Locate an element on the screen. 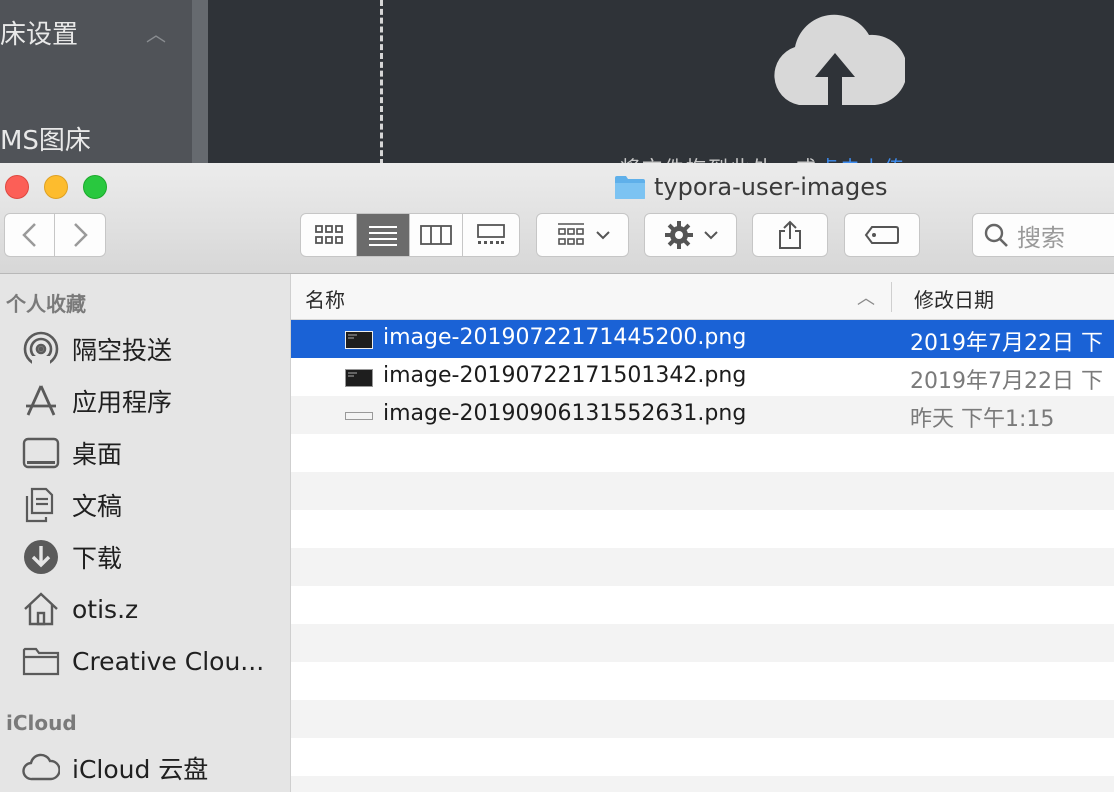 The width and height of the screenshot is (1114, 792). sidebar-item-airdrop: 隔空投送 is located at coordinates (152, 349).